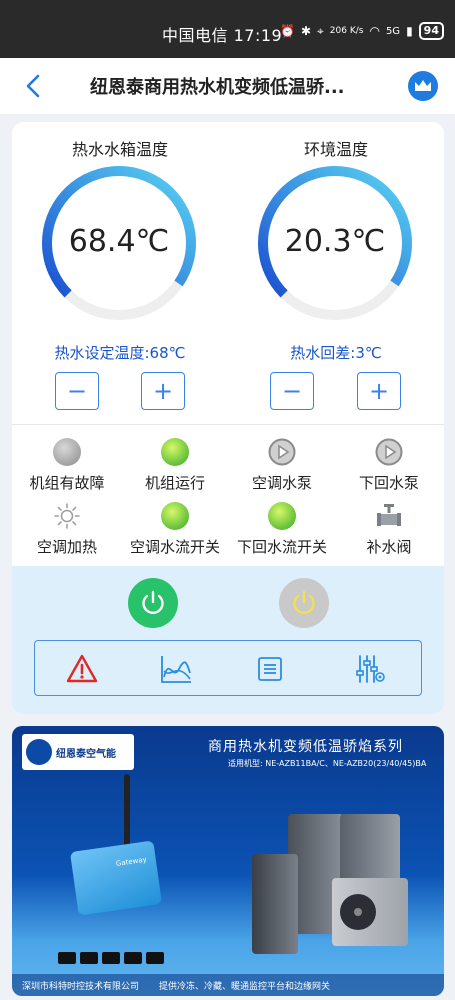 The height and width of the screenshot is (1000, 455). Describe the element at coordinates (81, 986) in the screenshot. I see `company-name: 深圳市科特时控技术有限公司` at that location.